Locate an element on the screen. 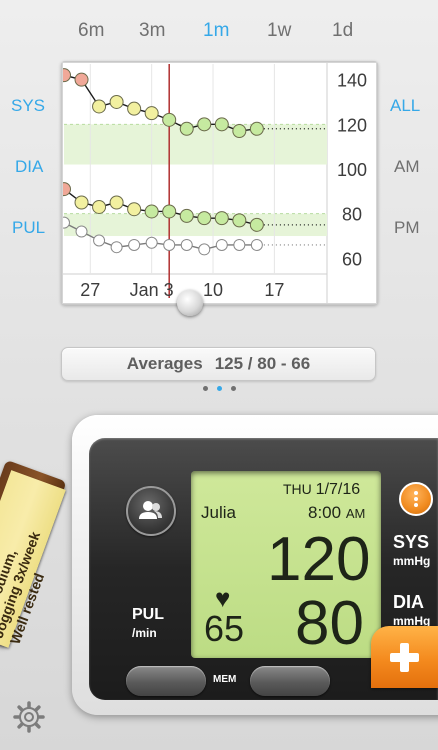 This screenshot has width=438, height=750. lcd-time: 8:00 is located at coordinates (325, 512).